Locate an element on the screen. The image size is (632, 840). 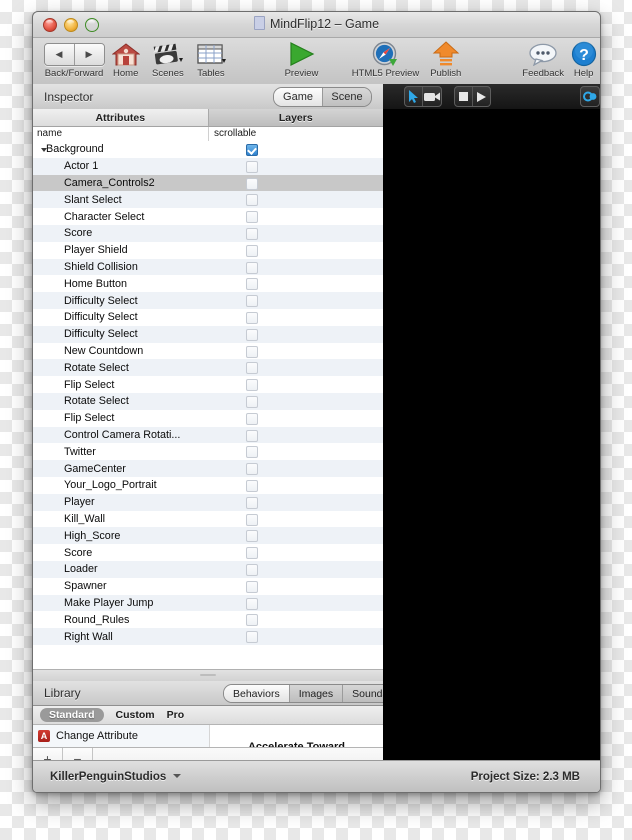
library-source-pro: Pro is located at coordinates (176, 715).